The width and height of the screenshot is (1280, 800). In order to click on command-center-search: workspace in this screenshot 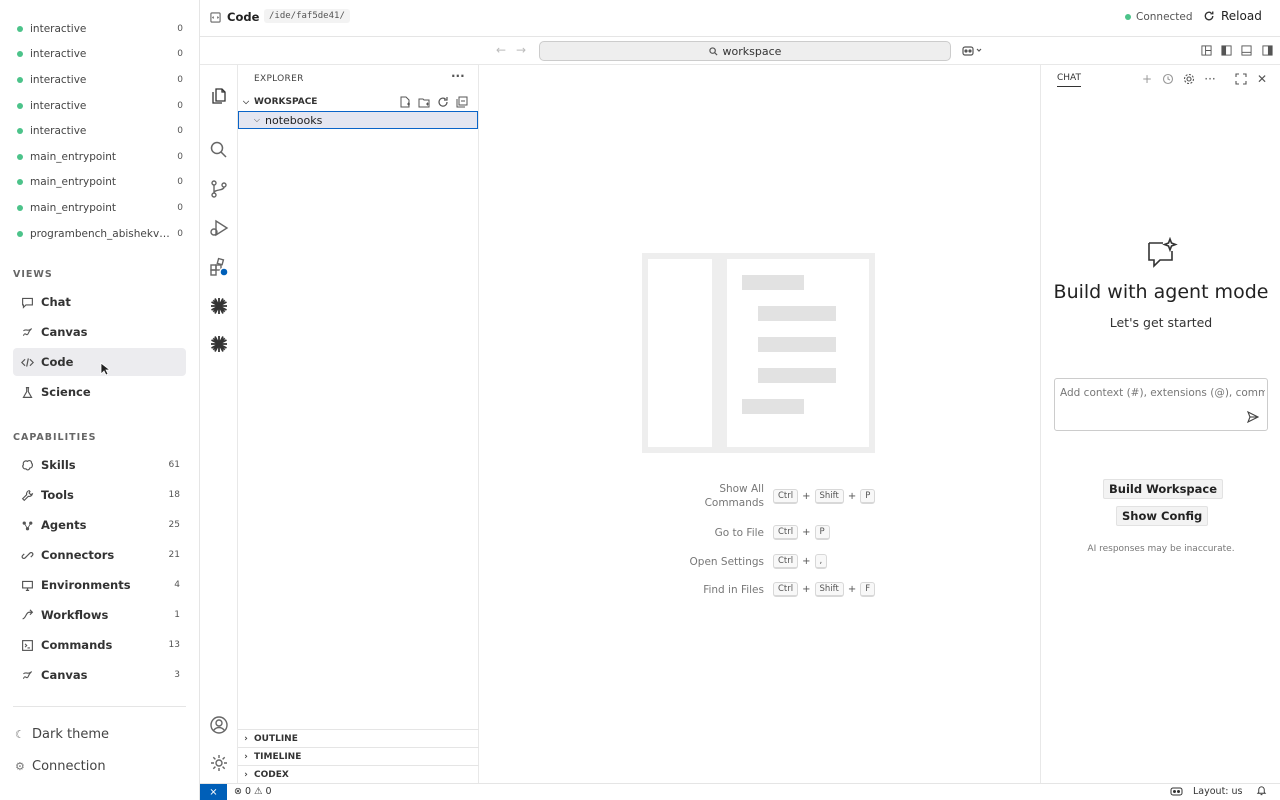, I will do `click(745, 51)`.